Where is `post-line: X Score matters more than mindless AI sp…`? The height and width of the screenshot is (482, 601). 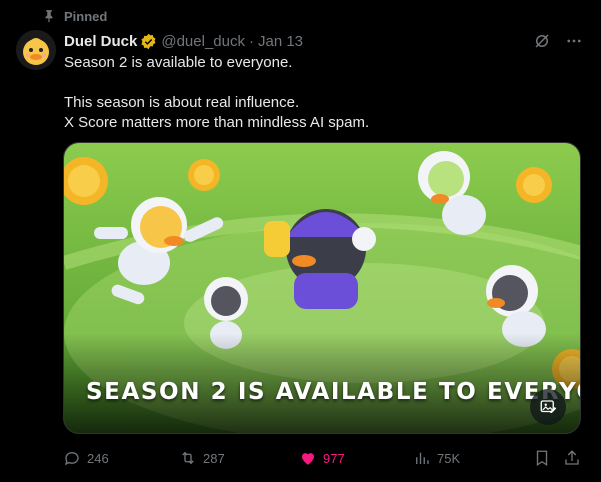 post-line: X Score matters more than mindless AI sp… is located at coordinates (217, 122).